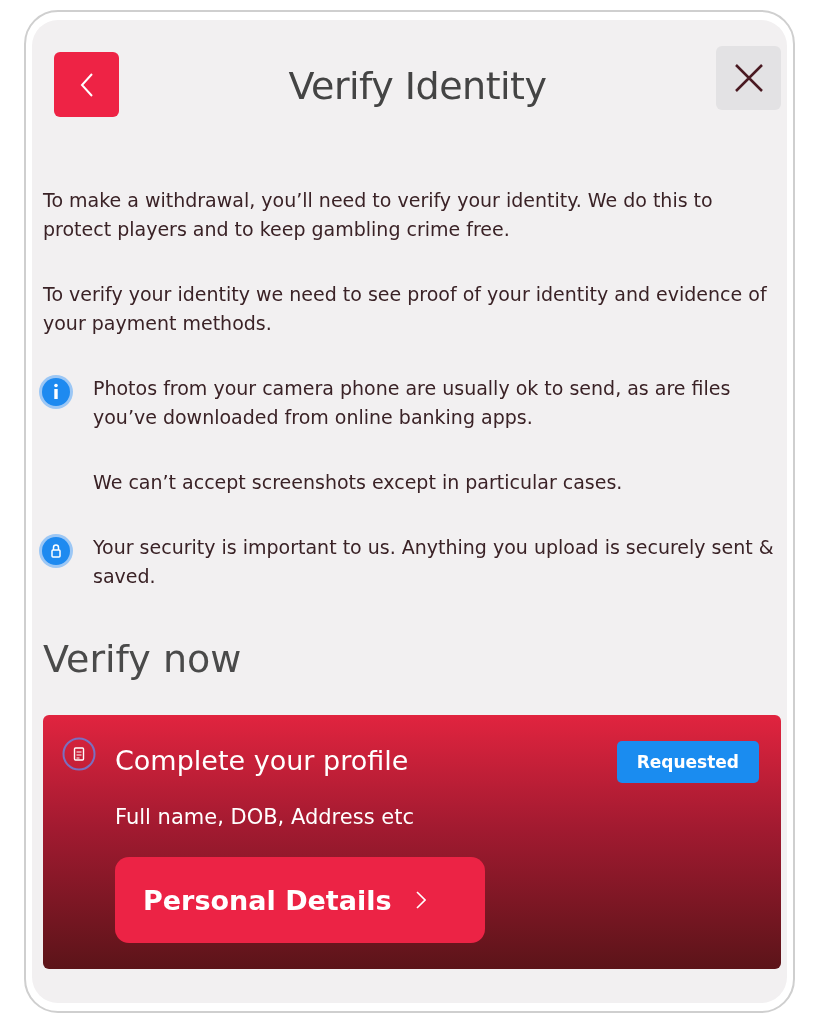  I want to click on close-icon, so click(748, 78).